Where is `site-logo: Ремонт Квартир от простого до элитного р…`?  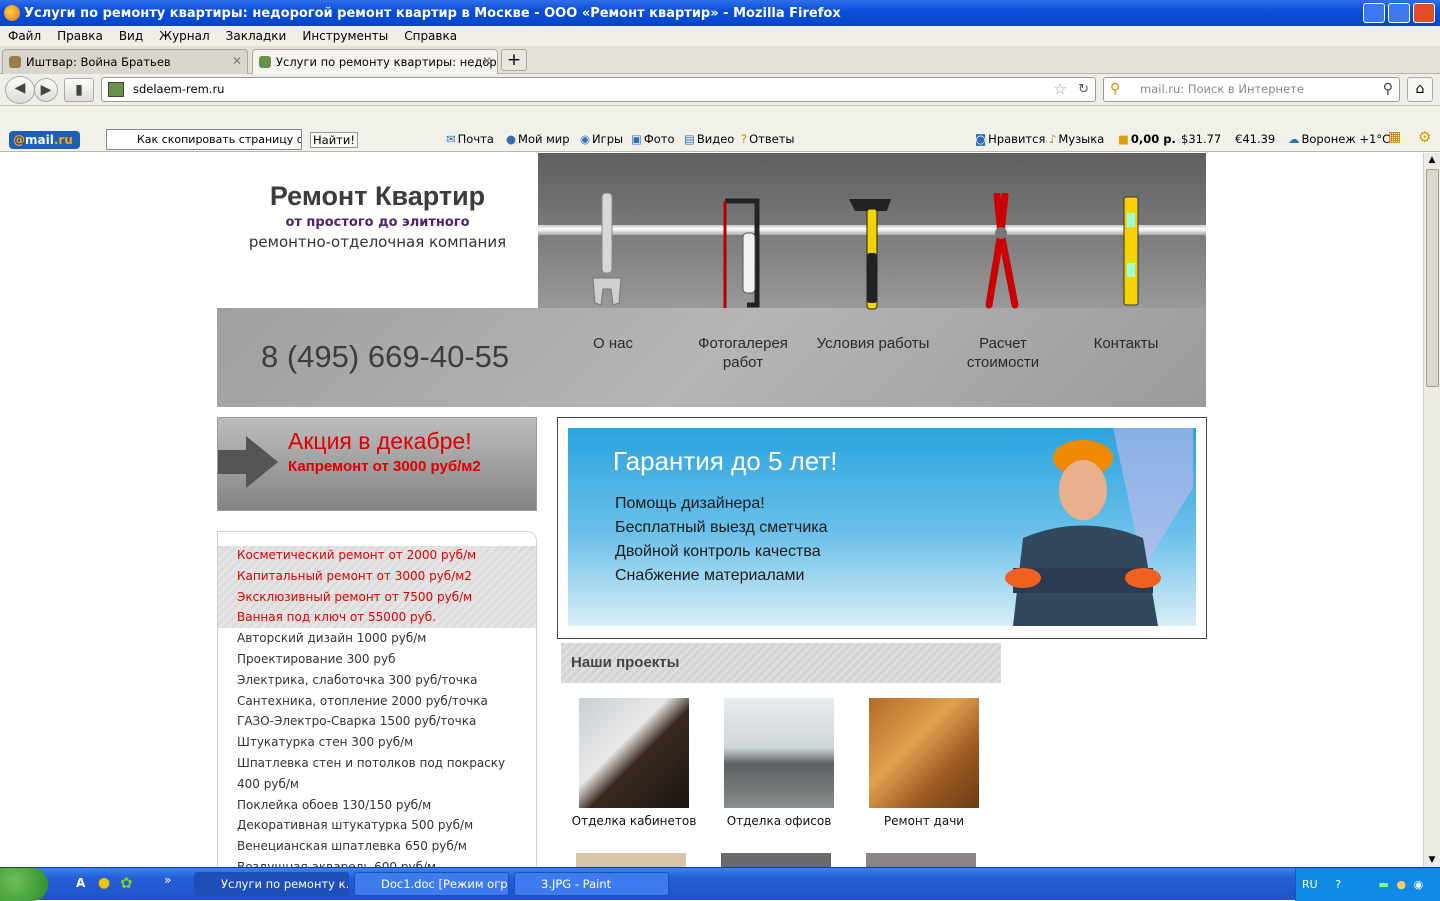 site-logo: Ремонт Квартир от простого до элитного р… is located at coordinates (377, 230).